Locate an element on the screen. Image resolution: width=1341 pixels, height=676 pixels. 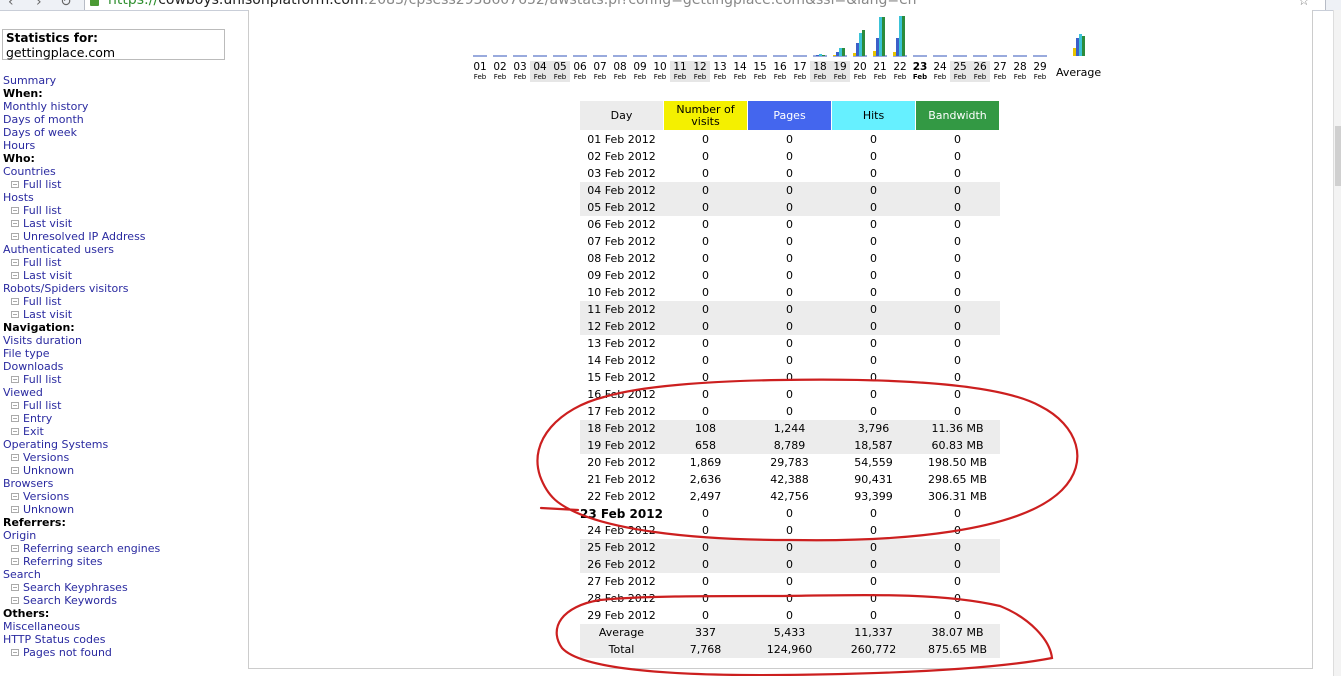
scrollbar-thumb is located at coordinates (1338, 156).